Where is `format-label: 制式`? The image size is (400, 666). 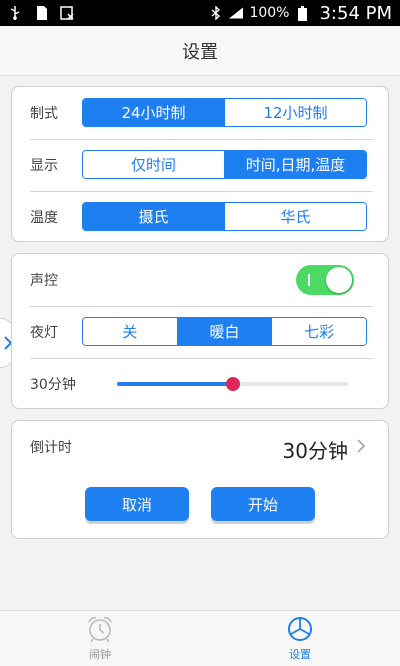
format-label: 制式 is located at coordinates (44, 114).